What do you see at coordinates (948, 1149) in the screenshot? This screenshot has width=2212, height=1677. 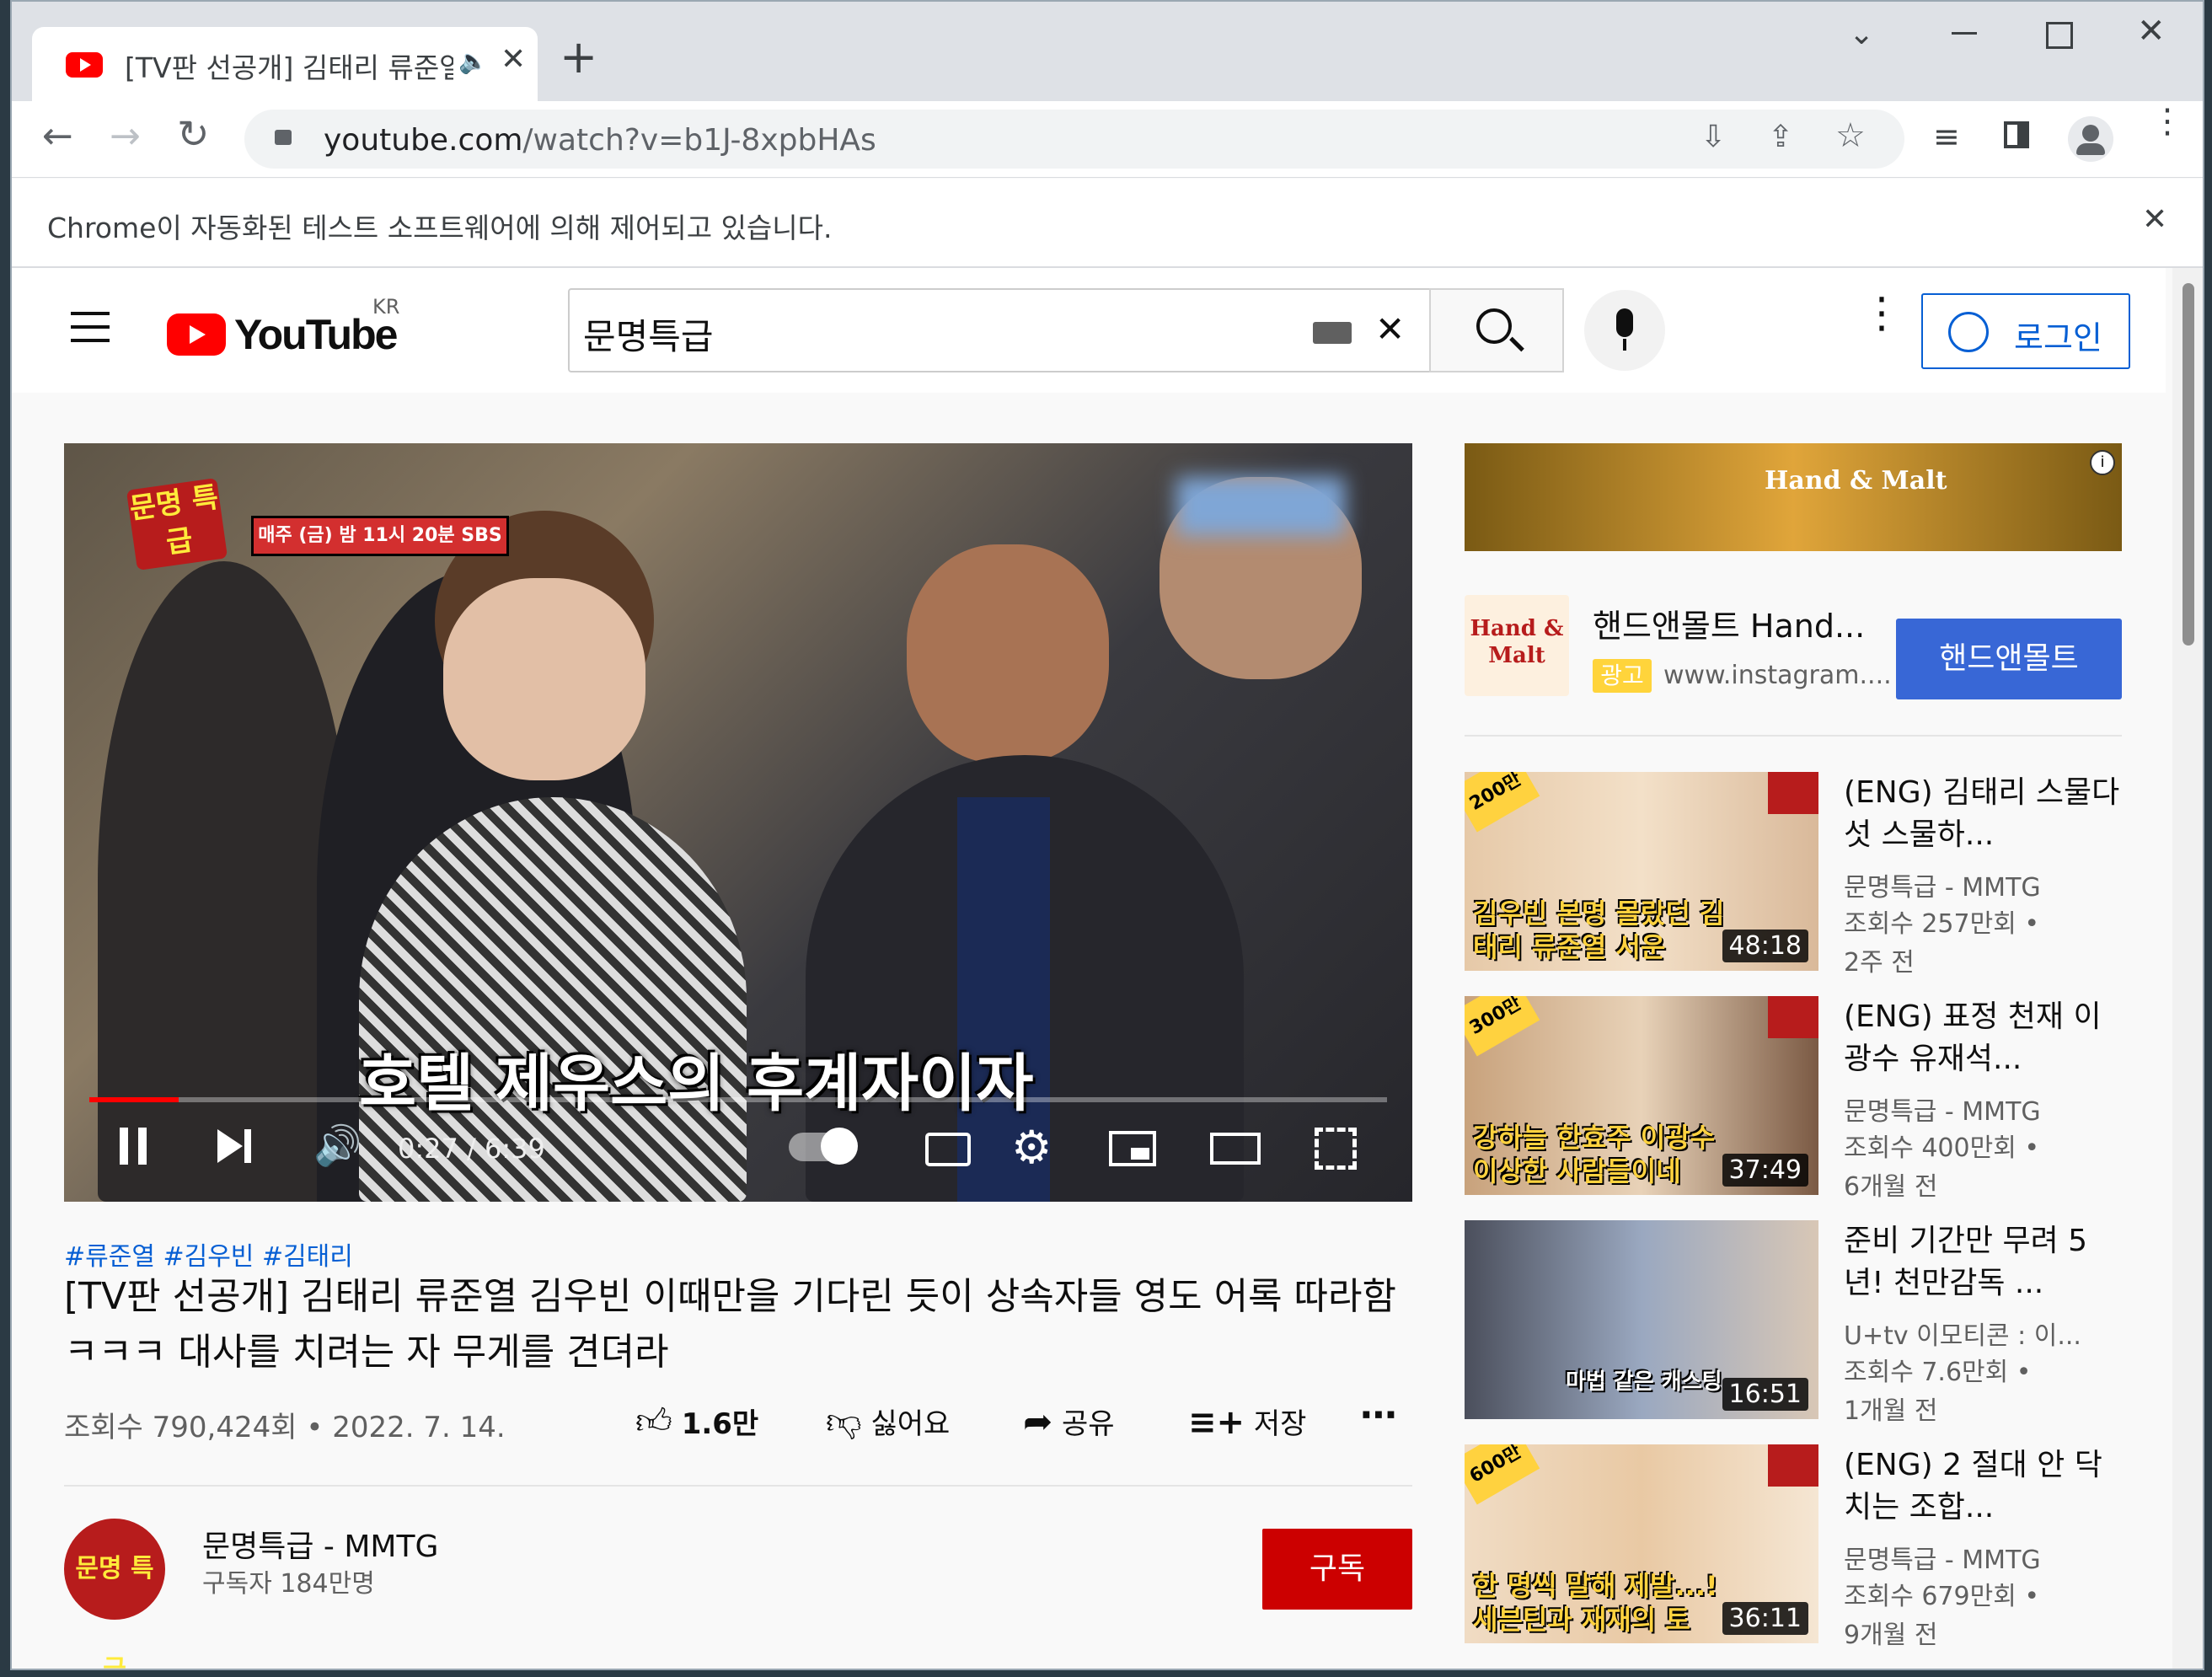 I see `subtitles-icon` at bounding box center [948, 1149].